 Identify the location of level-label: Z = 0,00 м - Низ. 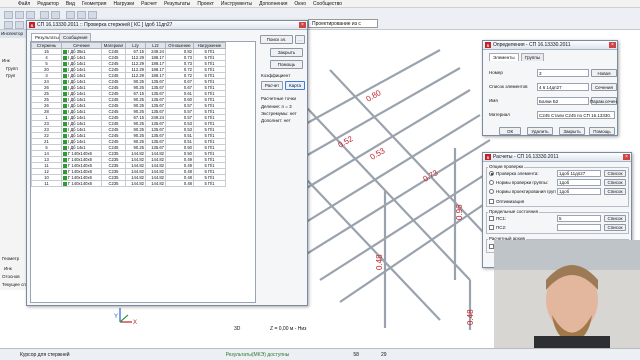
(288, 329).